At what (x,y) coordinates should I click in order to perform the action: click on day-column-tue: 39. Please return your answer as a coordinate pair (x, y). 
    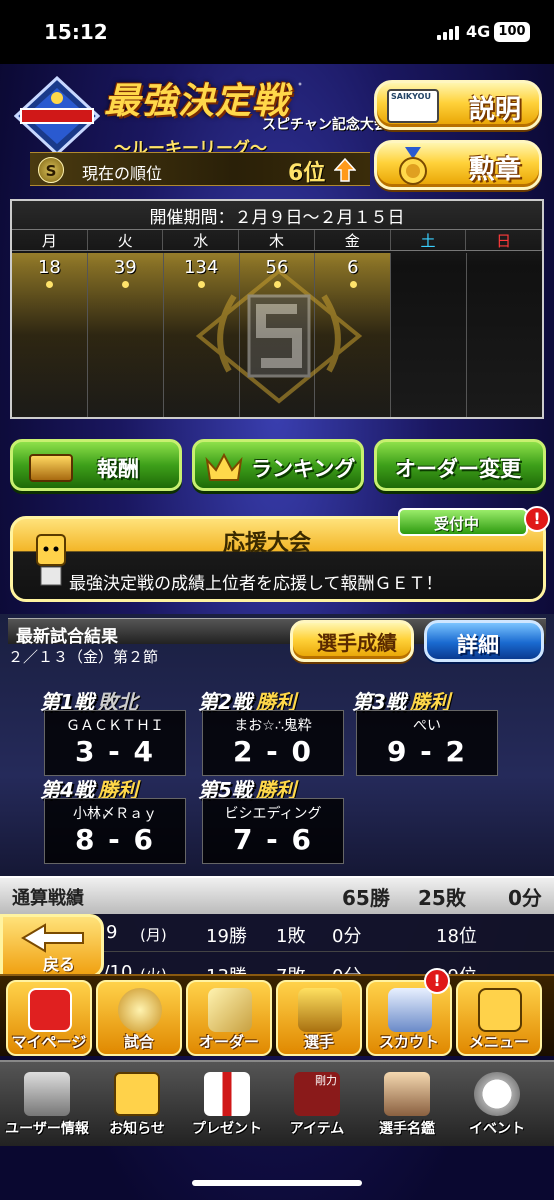
    Looking at the image, I should click on (125, 335).